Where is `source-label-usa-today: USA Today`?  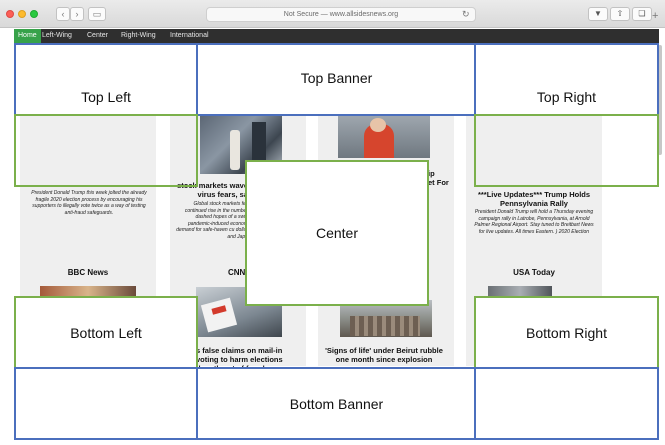
source-label-usa-today: USA Today is located at coordinates (534, 272).